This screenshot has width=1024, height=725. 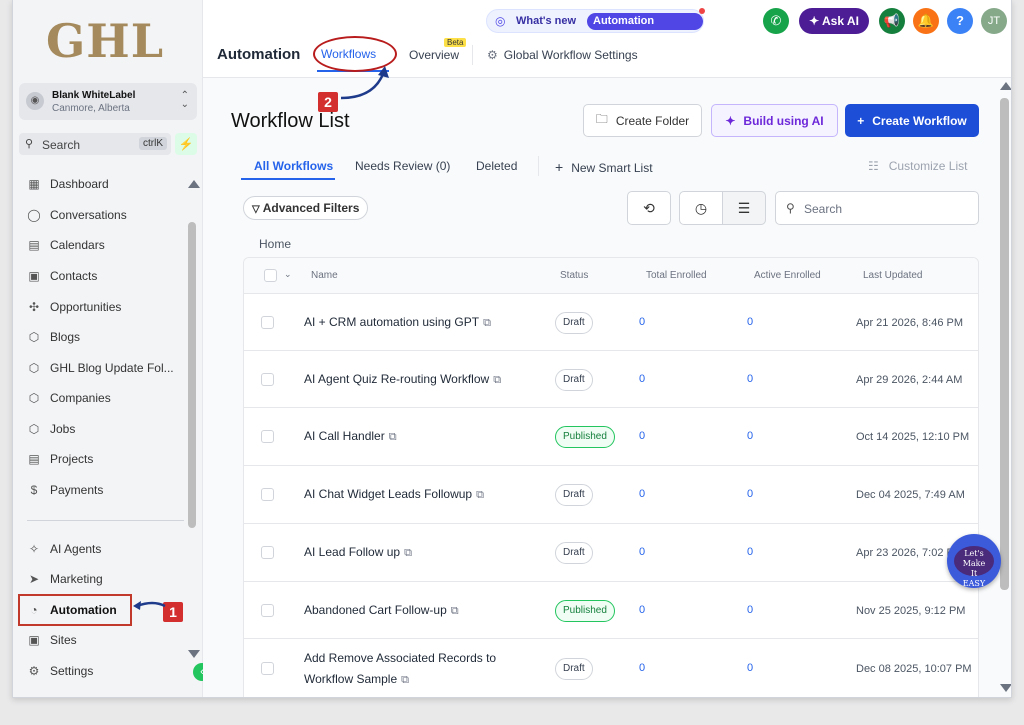 What do you see at coordinates (59, 459) in the screenshot?
I see `sidebar-item-projects: ▤ Projects` at bounding box center [59, 459].